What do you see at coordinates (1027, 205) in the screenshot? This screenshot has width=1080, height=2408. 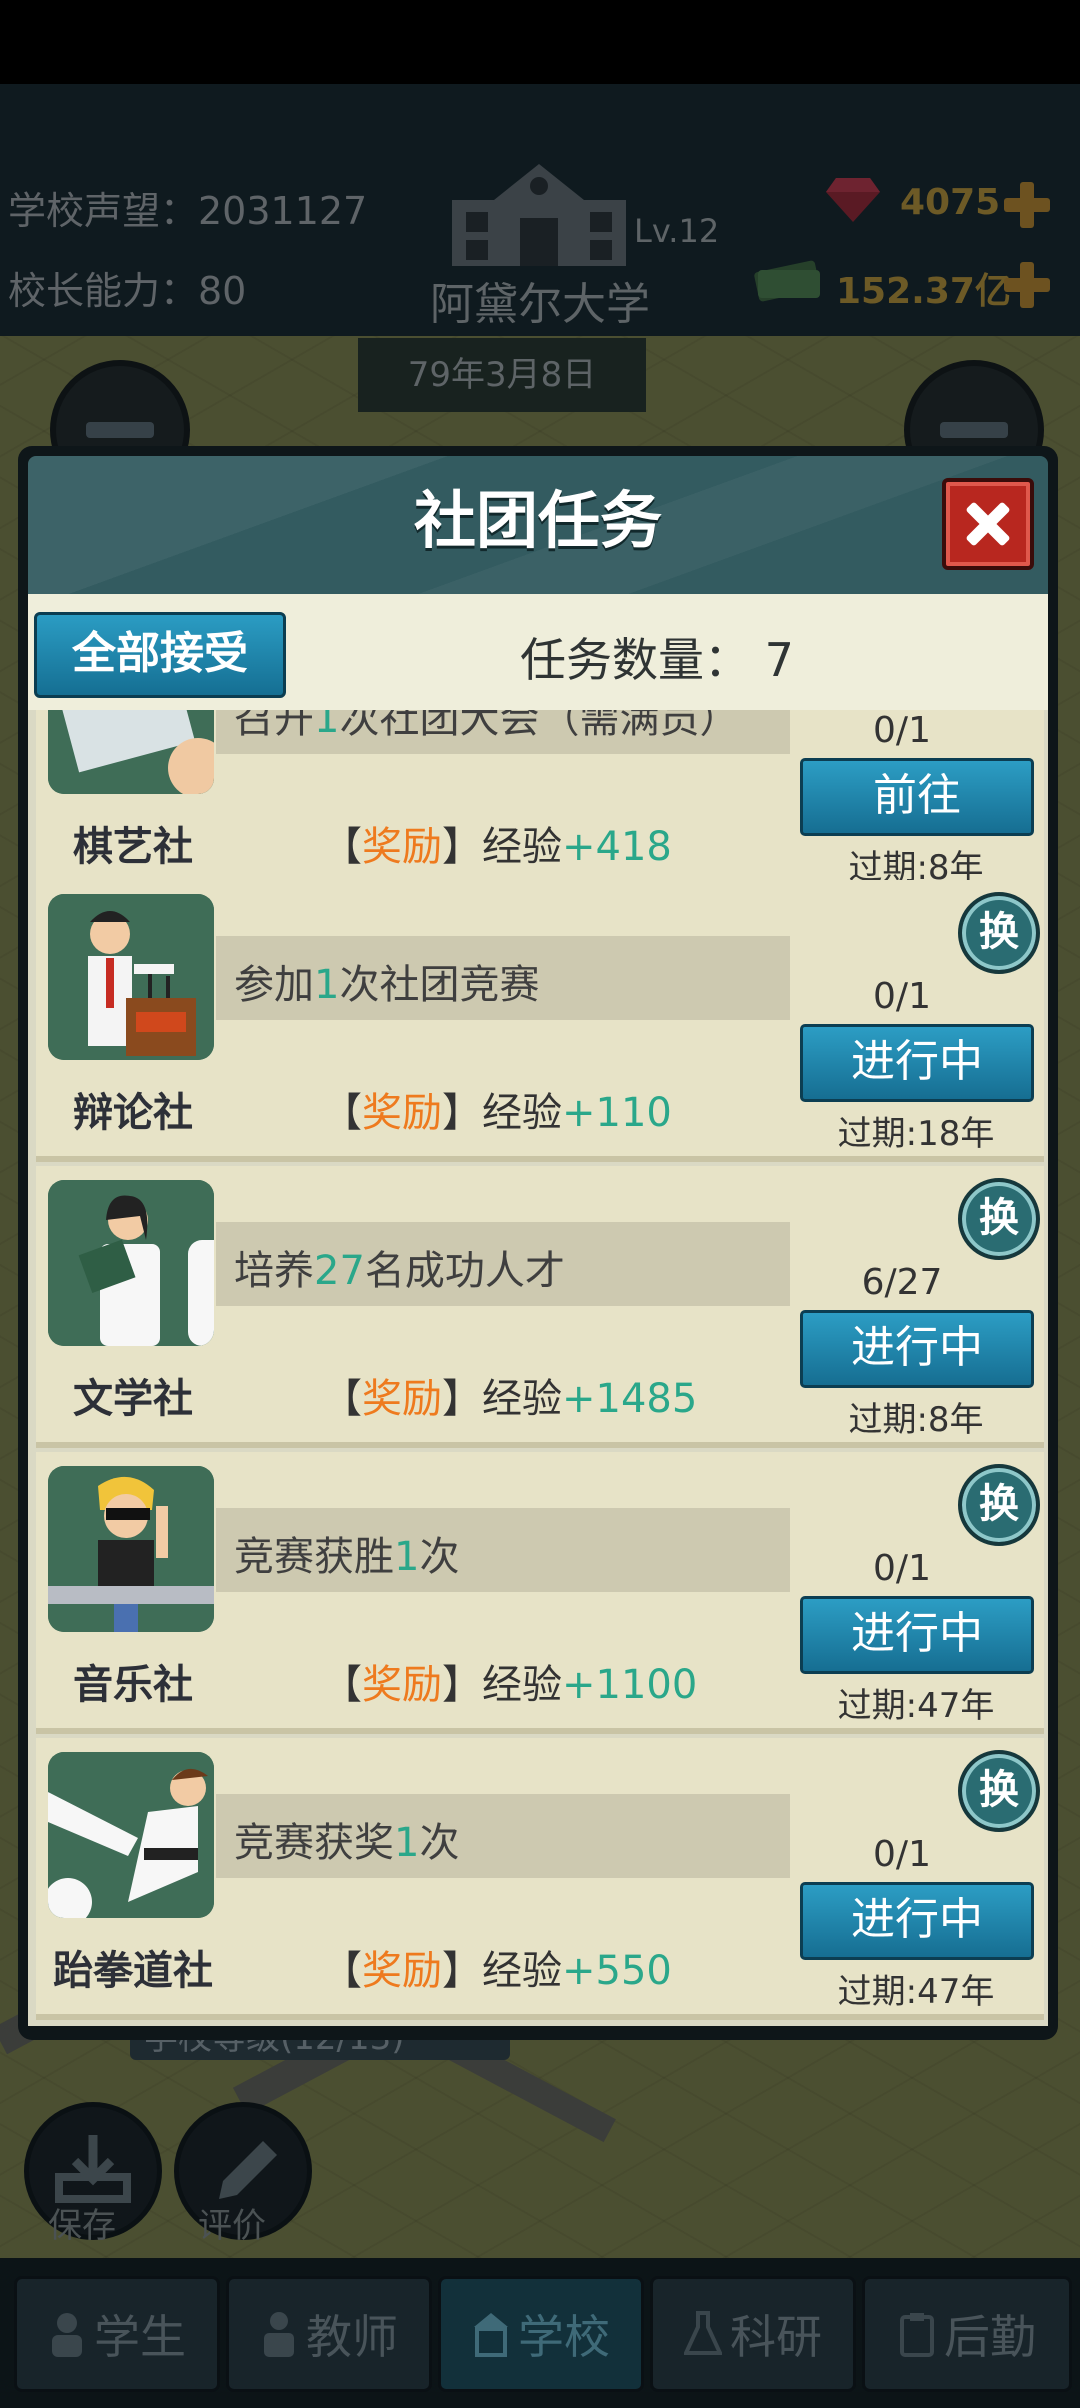 I see `add-gems-button` at bounding box center [1027, 205].